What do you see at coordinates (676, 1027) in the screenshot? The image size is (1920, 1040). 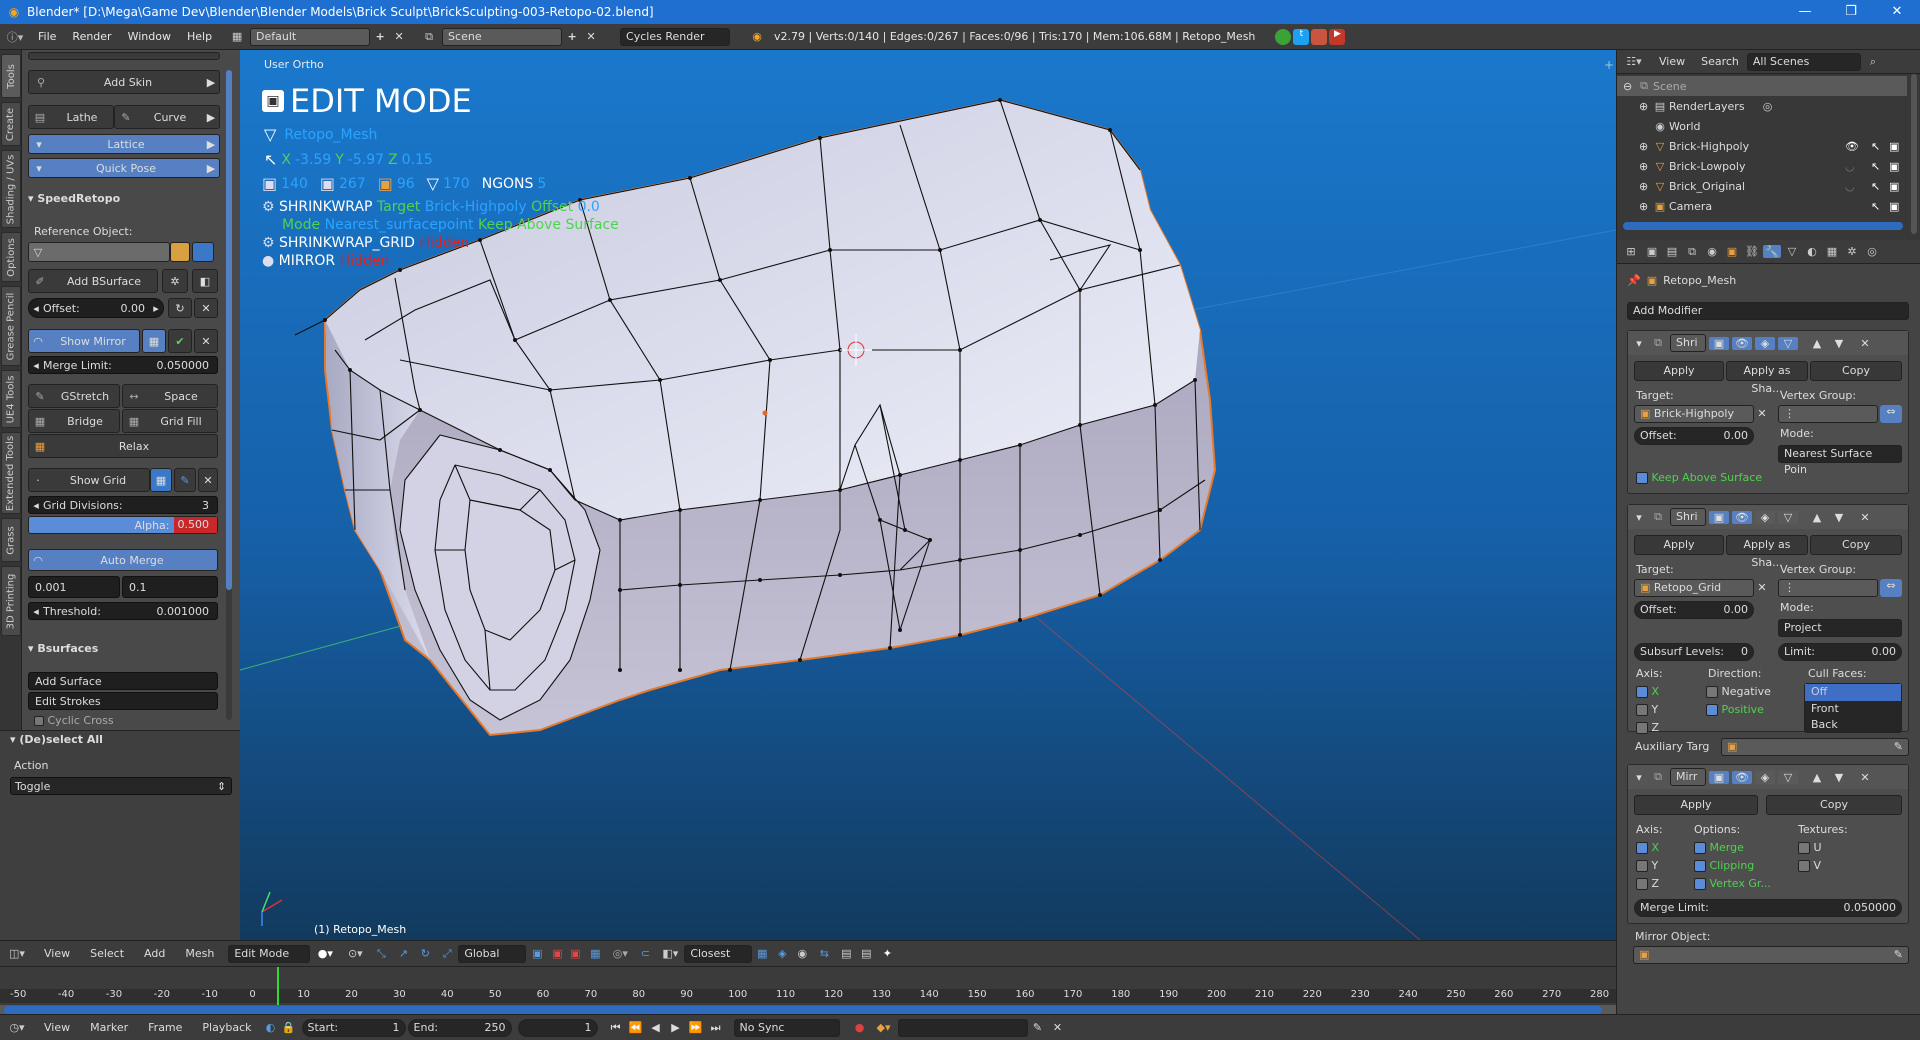 I see `play-icon: ▶` at bounding box center [676, 1027].